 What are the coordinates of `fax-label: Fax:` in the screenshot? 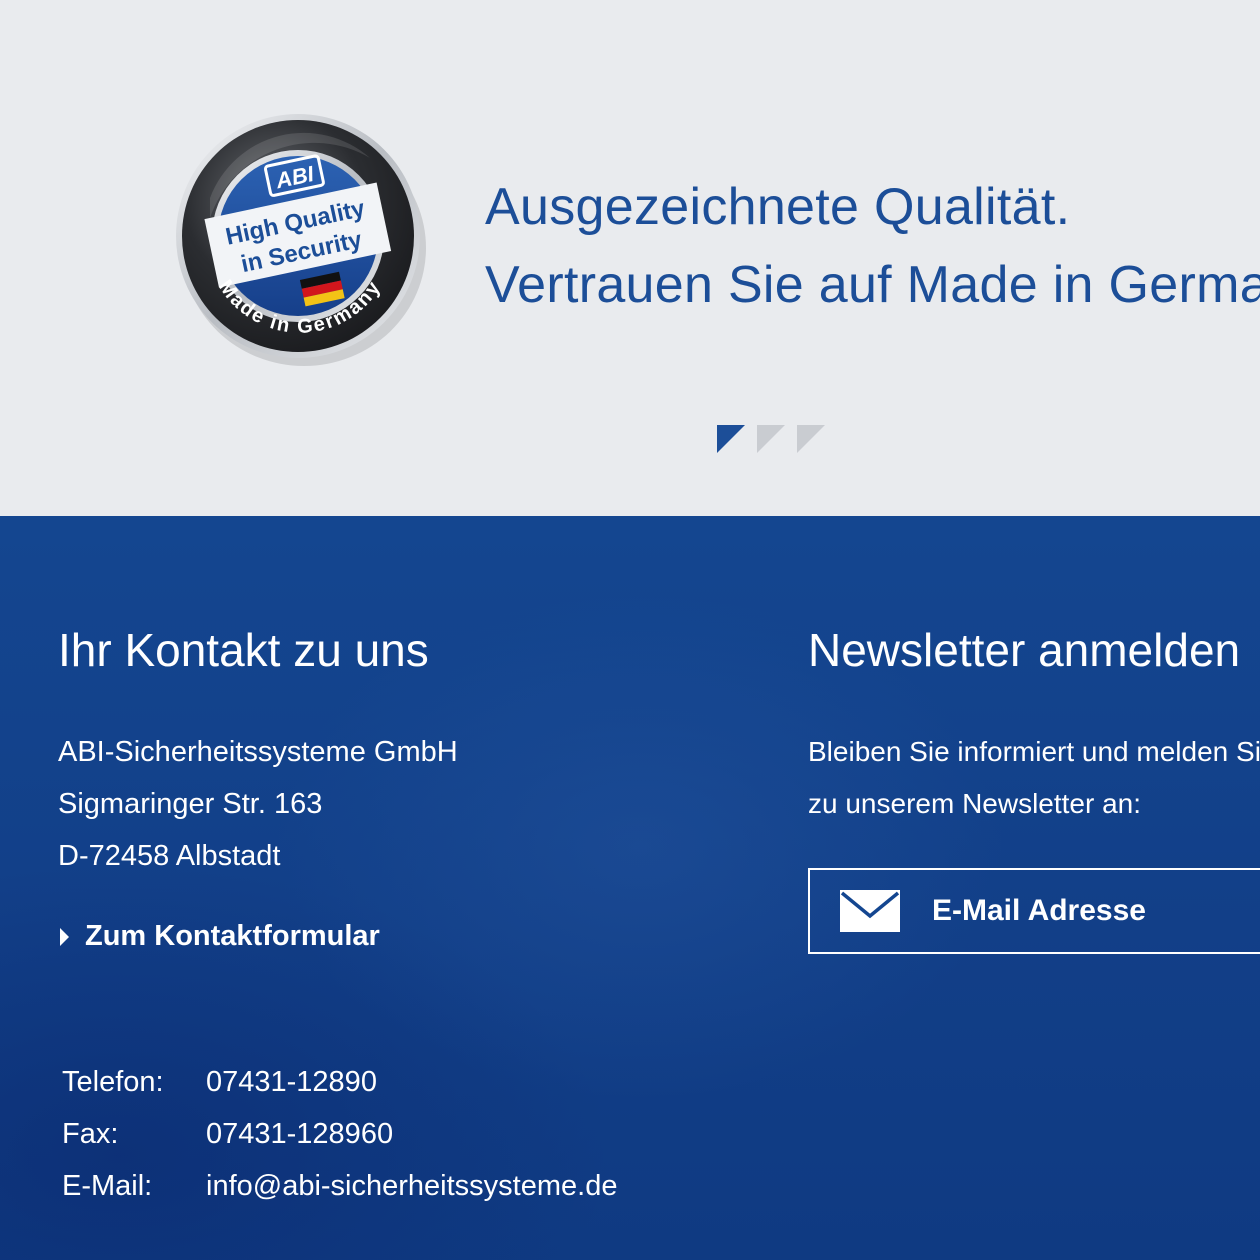 It's located at (90, 1134).